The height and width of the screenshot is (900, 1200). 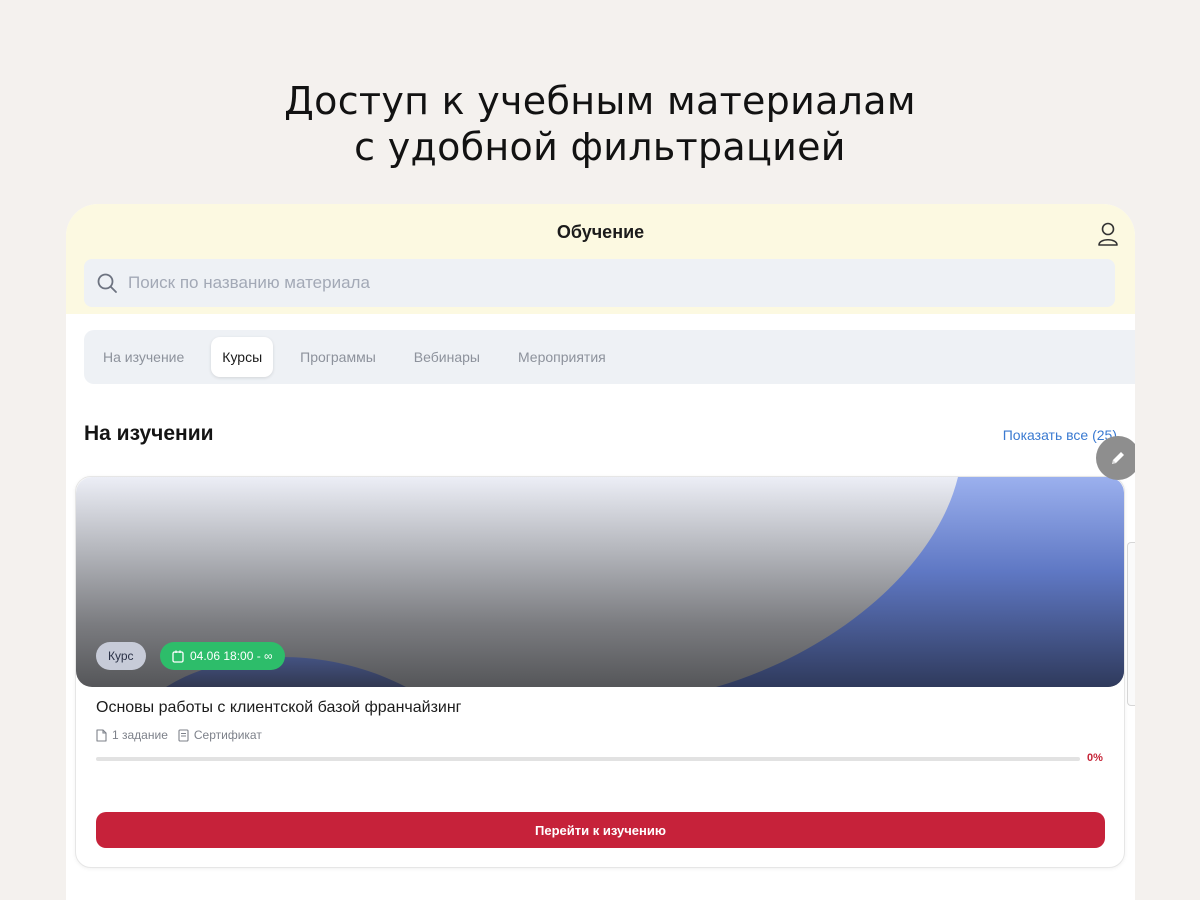 I want to click on course-certificate-label: Сертификат, so click(x=227, y=735).